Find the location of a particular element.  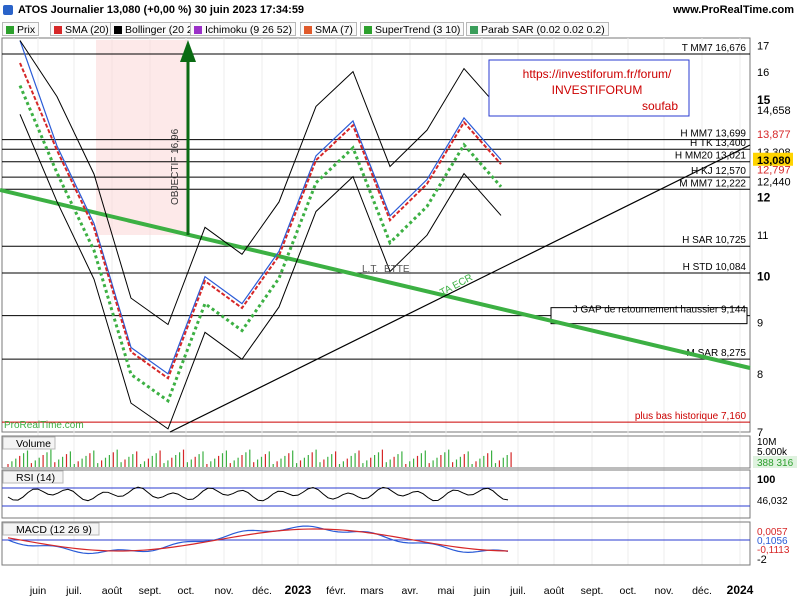

level-label: H KJ 12,570 is located at coordinates (718, 171).